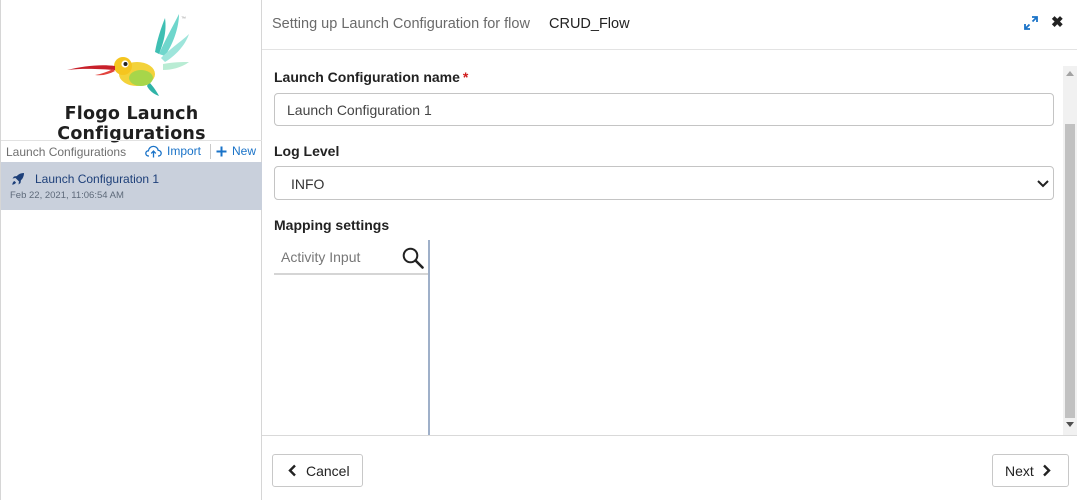 Image resolution: width=1077 pixels, height=500 pixels. Describe the element at coordinates (131, 124) in the screenshot. I see `app-title: Flogo Launch Configurations` at that location.